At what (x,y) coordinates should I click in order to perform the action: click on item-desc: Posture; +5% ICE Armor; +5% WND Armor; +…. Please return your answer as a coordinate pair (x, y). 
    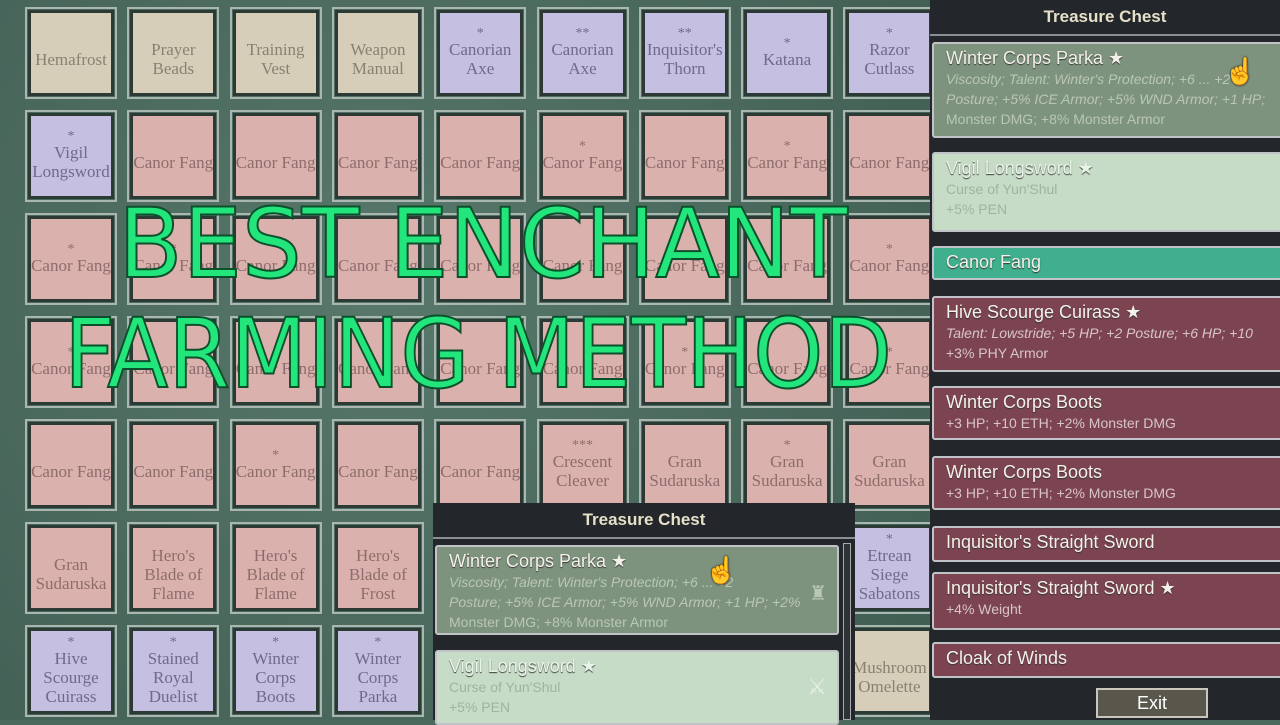
    Looking at the image, I should click on (1106, 99).